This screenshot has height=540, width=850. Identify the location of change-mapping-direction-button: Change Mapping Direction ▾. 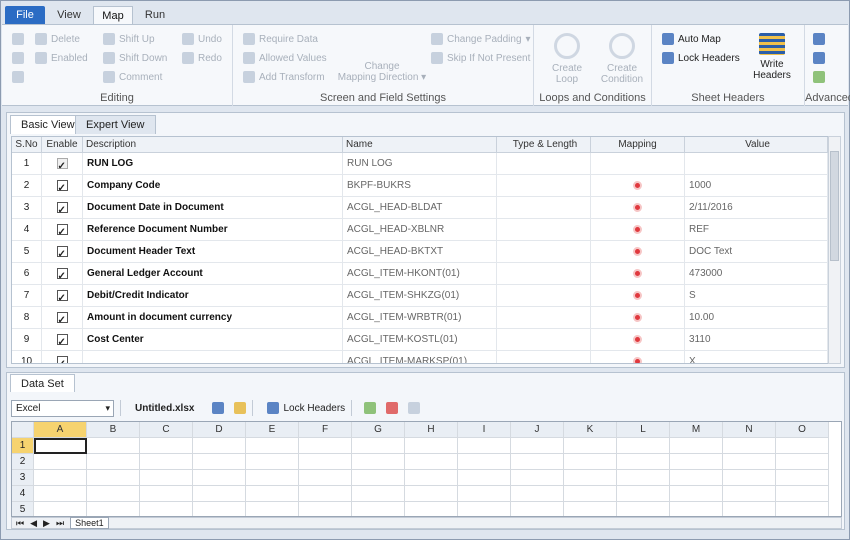
(382, 72).